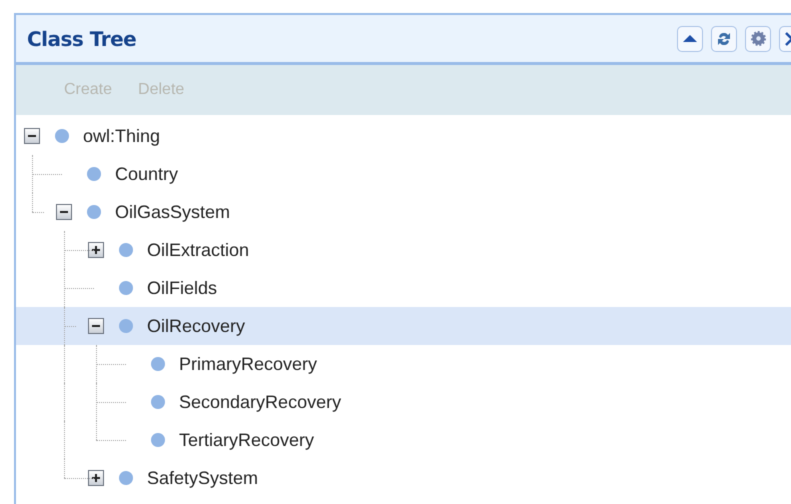 The width and height of the screenshot is (791, 504). I want to click on settings-button, so click(758, 39).